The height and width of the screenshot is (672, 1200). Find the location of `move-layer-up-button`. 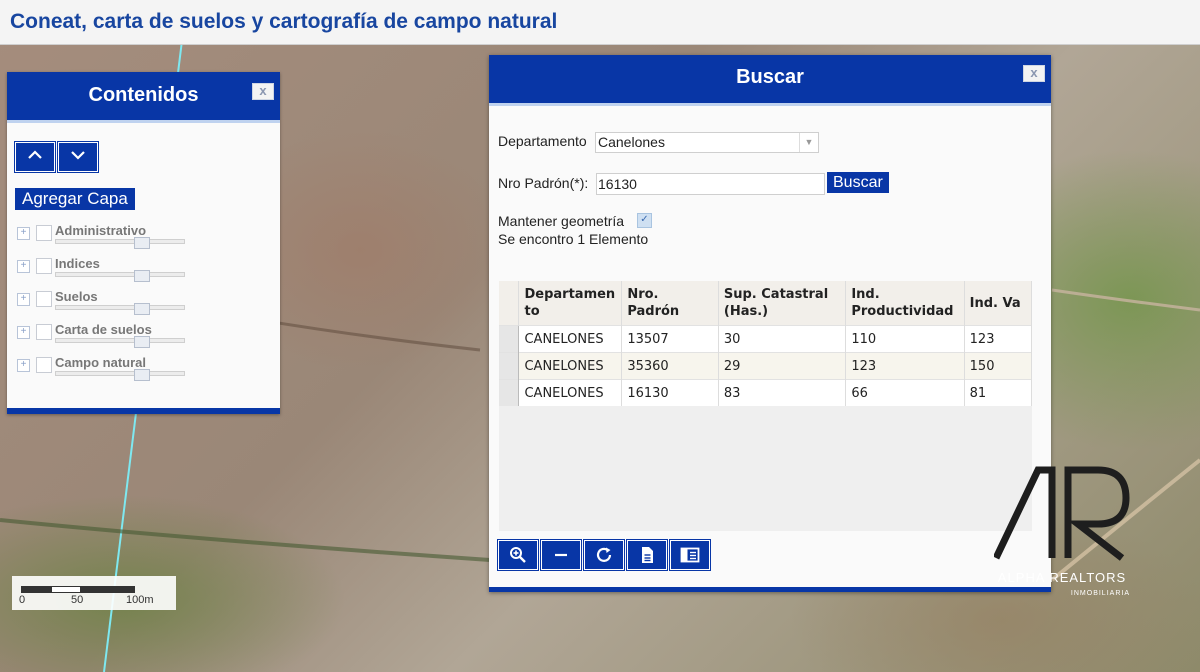

move-layer-up-button is located at coordinates (35, 157).